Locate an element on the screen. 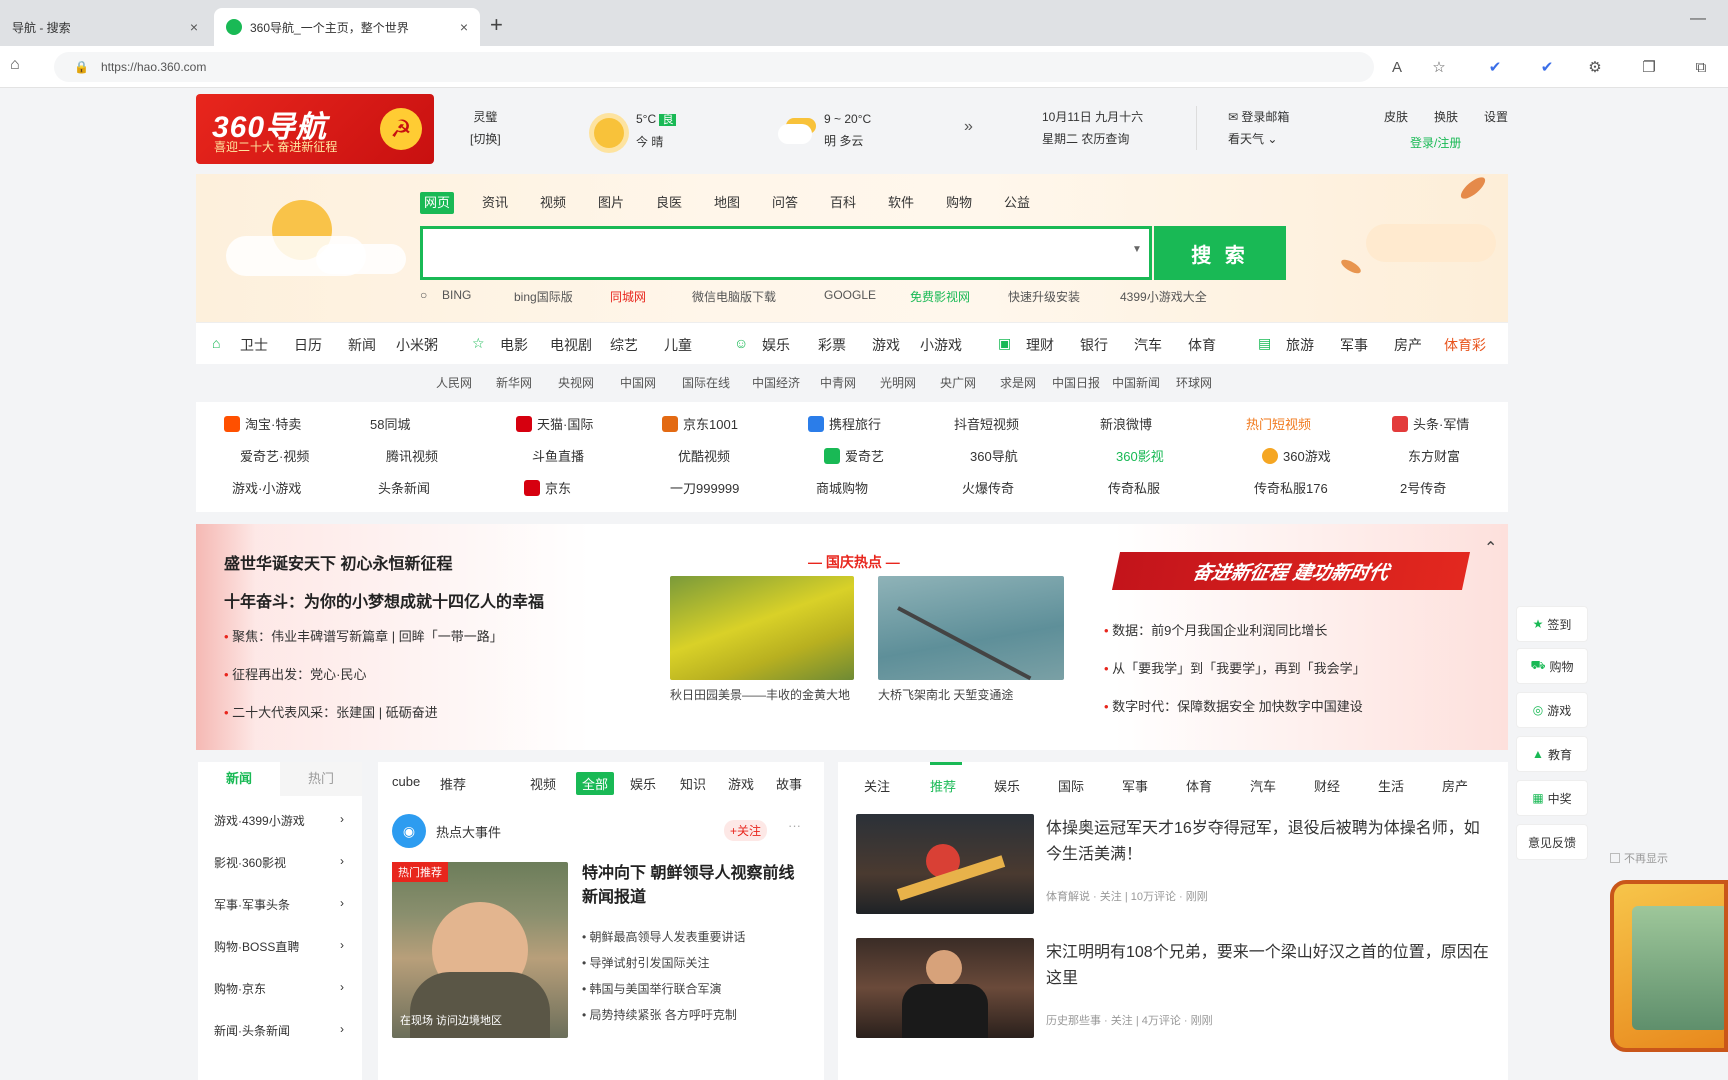 This screenshot has height=1080, width=1728. site-link: 腾讯视频 is located at coordinates (456, 455).